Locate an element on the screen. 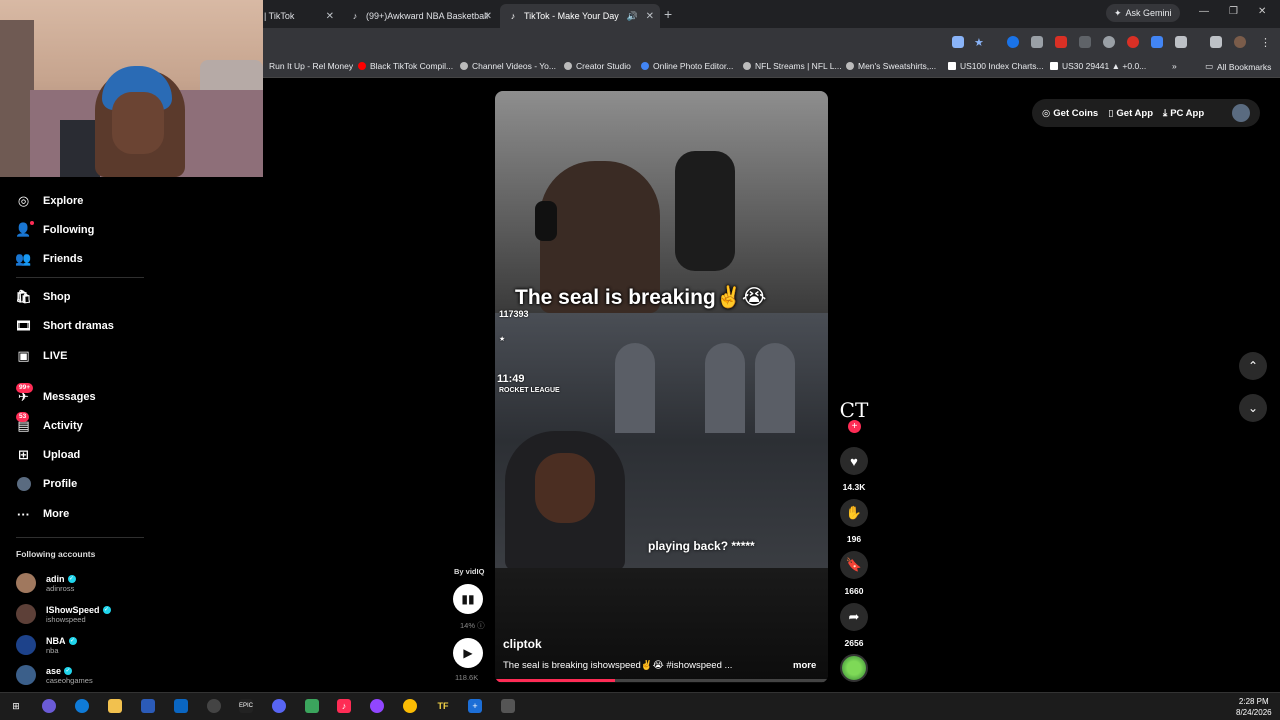 The width and height of the screenshot is (1280, 720). cast-icon is located at coordinates (958, 42).